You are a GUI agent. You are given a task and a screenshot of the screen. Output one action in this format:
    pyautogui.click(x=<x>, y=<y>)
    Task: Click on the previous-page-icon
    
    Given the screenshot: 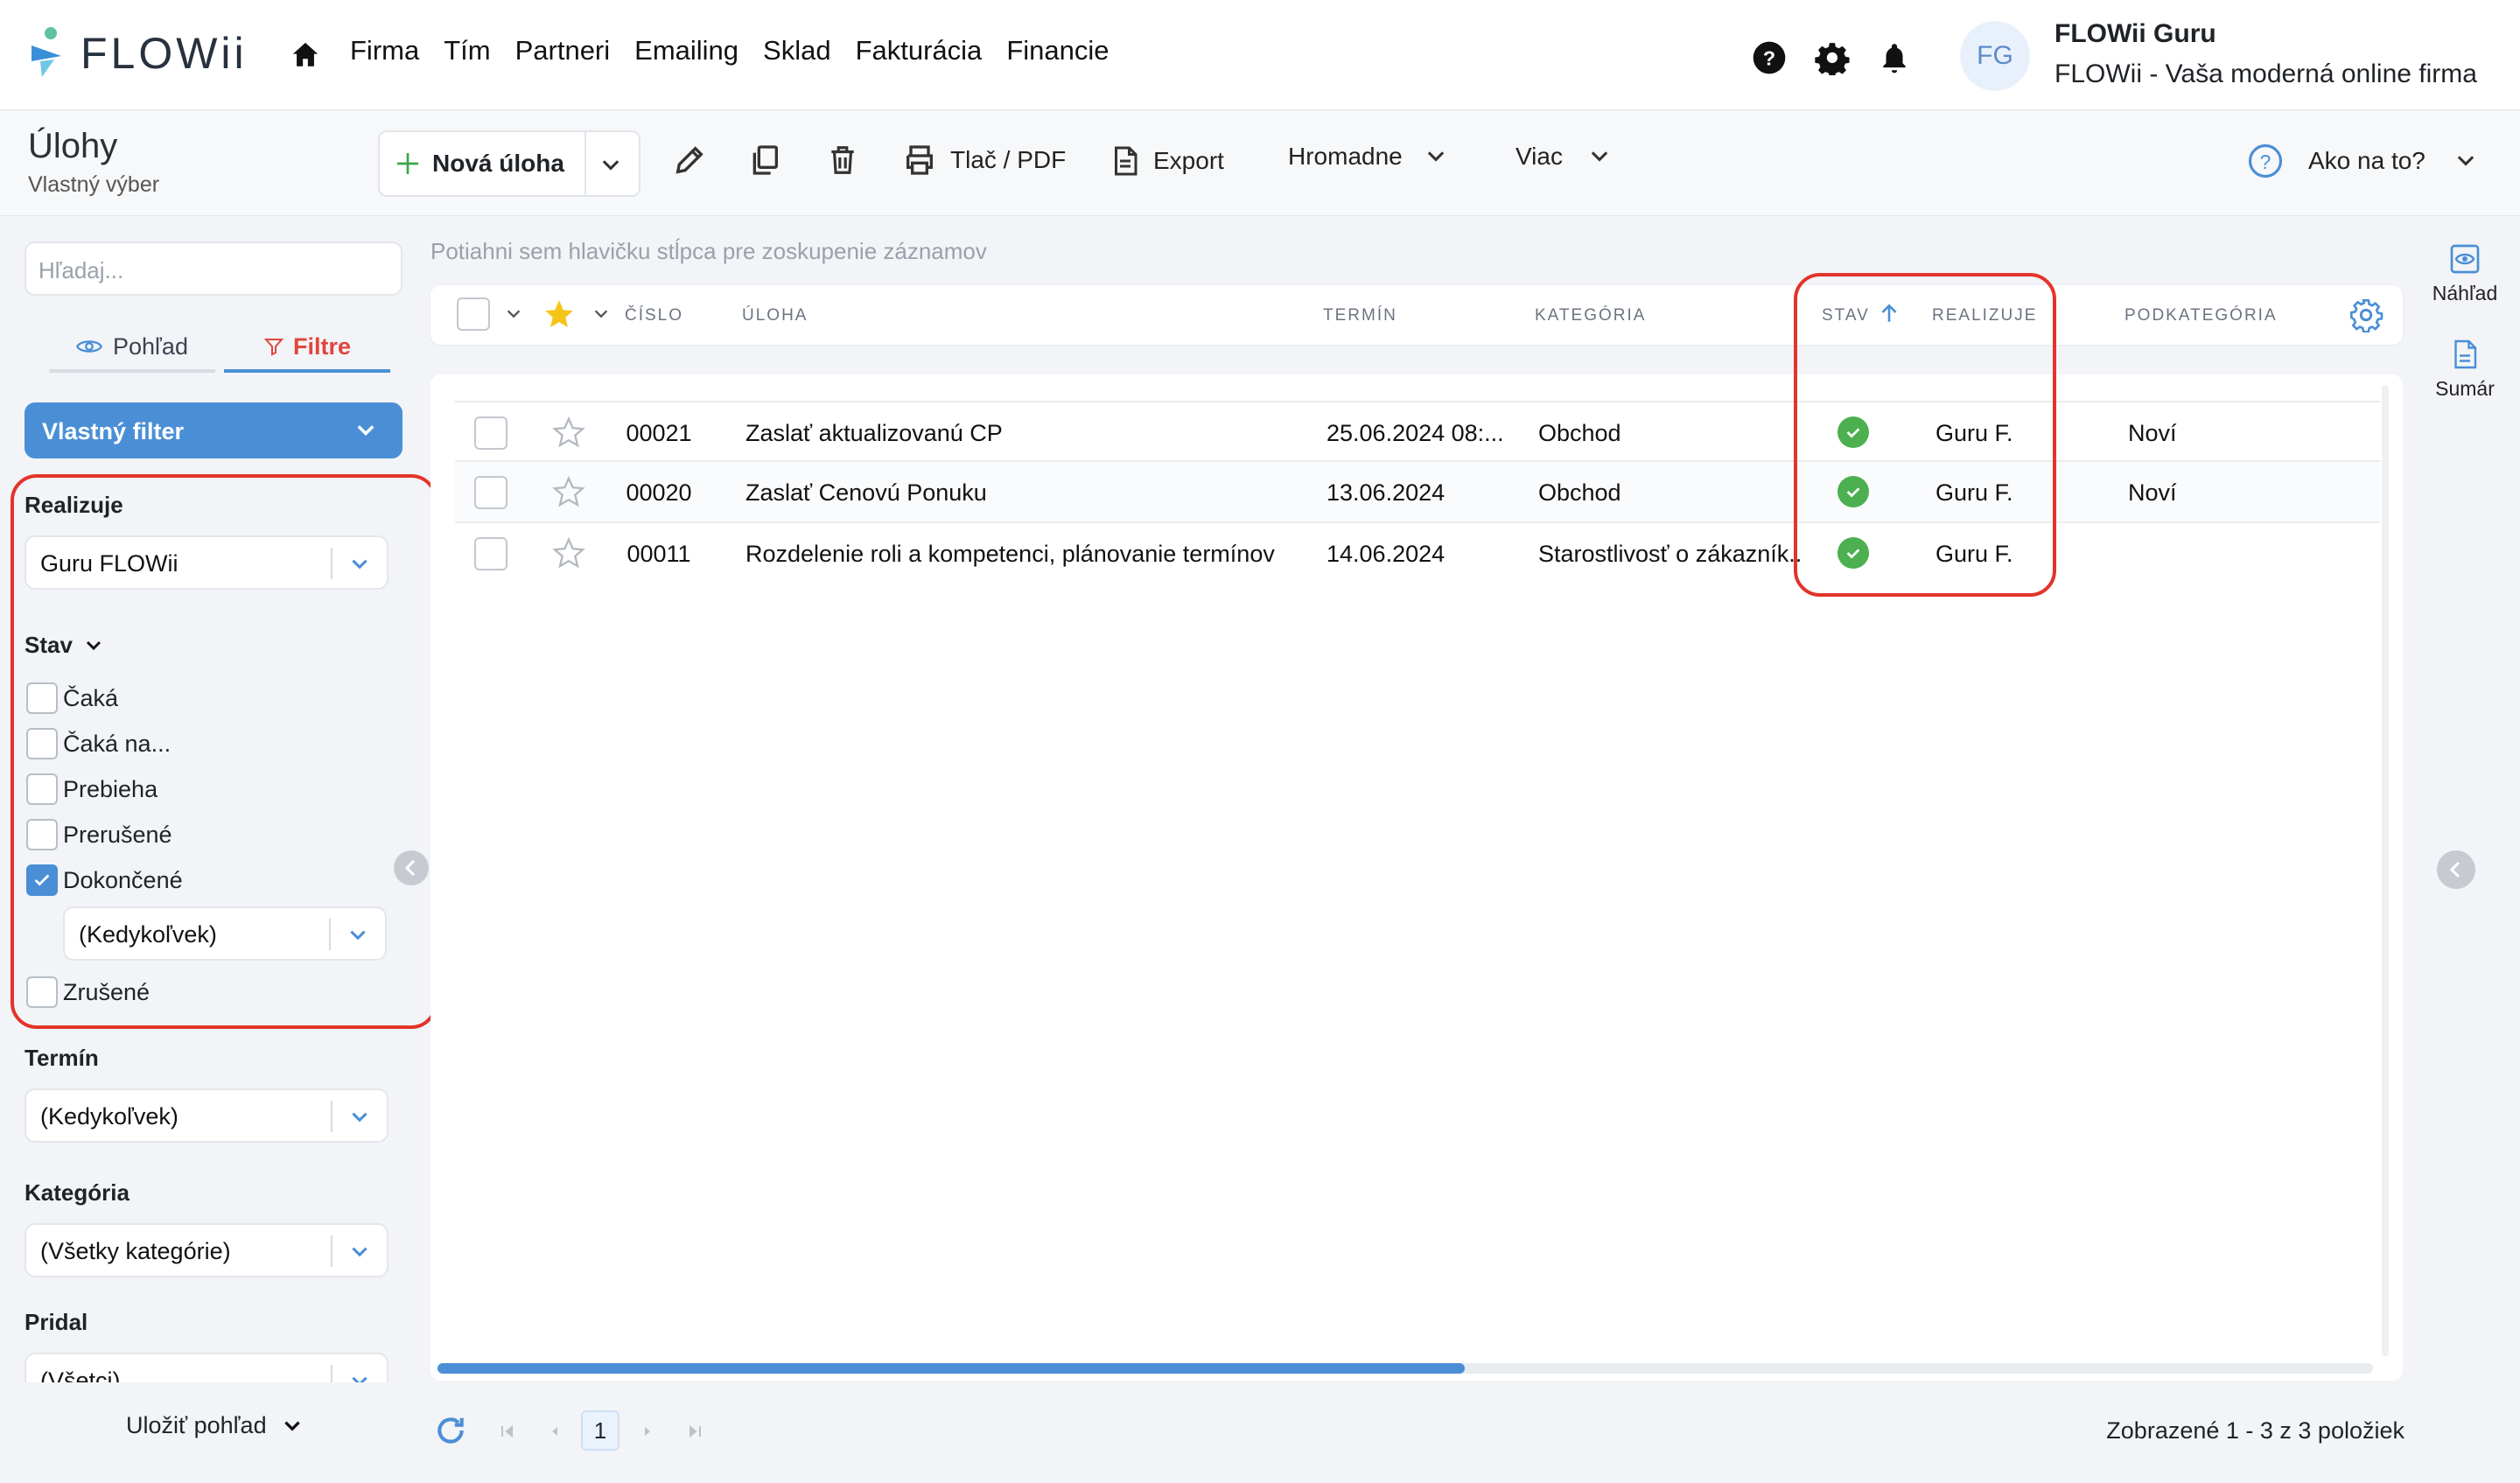 What is the action you would take?
    pyautogui.click(x=555, y=1431)
    